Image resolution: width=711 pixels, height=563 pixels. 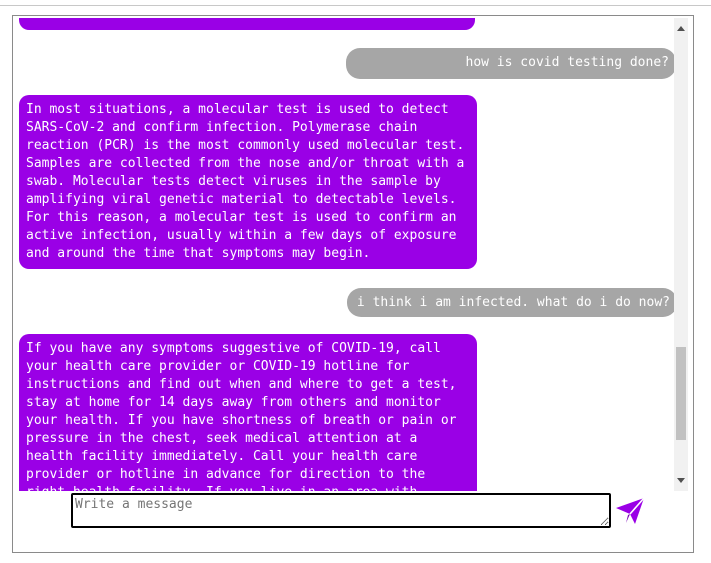 I want to click on message-log-scrollbar, so click(x=681, y=254).